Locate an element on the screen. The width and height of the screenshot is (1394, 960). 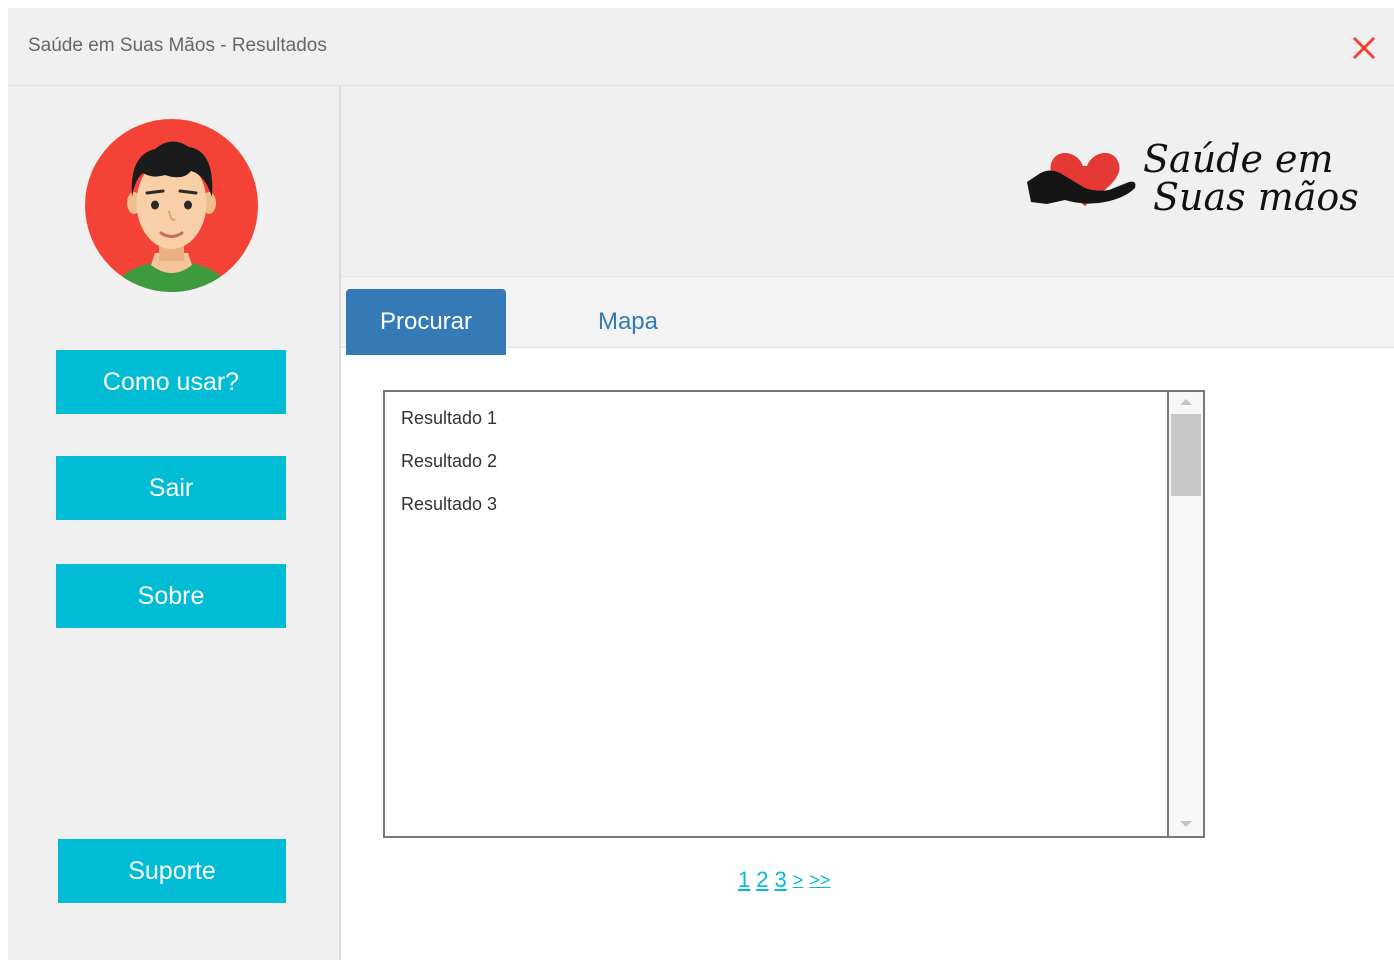
page-link-2: 2 is located at coordinates (762, 880).